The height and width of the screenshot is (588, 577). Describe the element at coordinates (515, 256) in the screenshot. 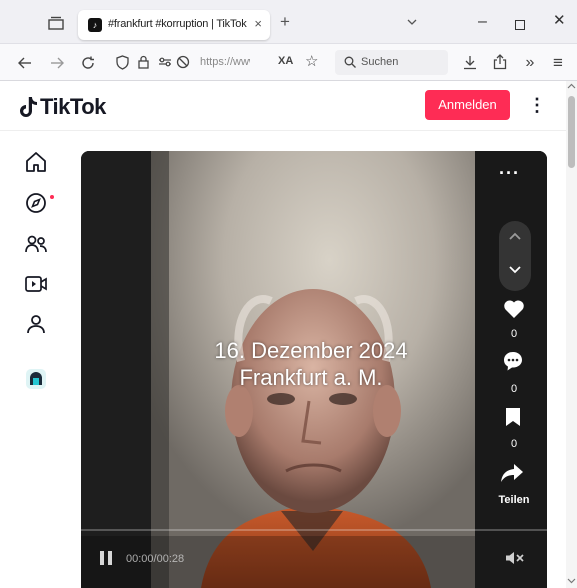

I see `video-nav-buttons` at that location.